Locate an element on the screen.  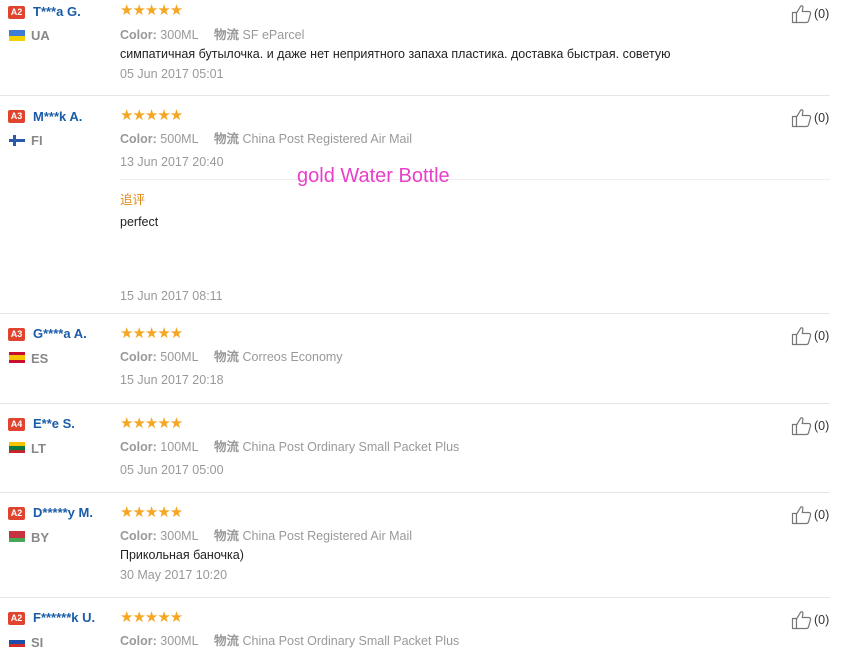
country-code: FI is located at coordinates (37, 140).